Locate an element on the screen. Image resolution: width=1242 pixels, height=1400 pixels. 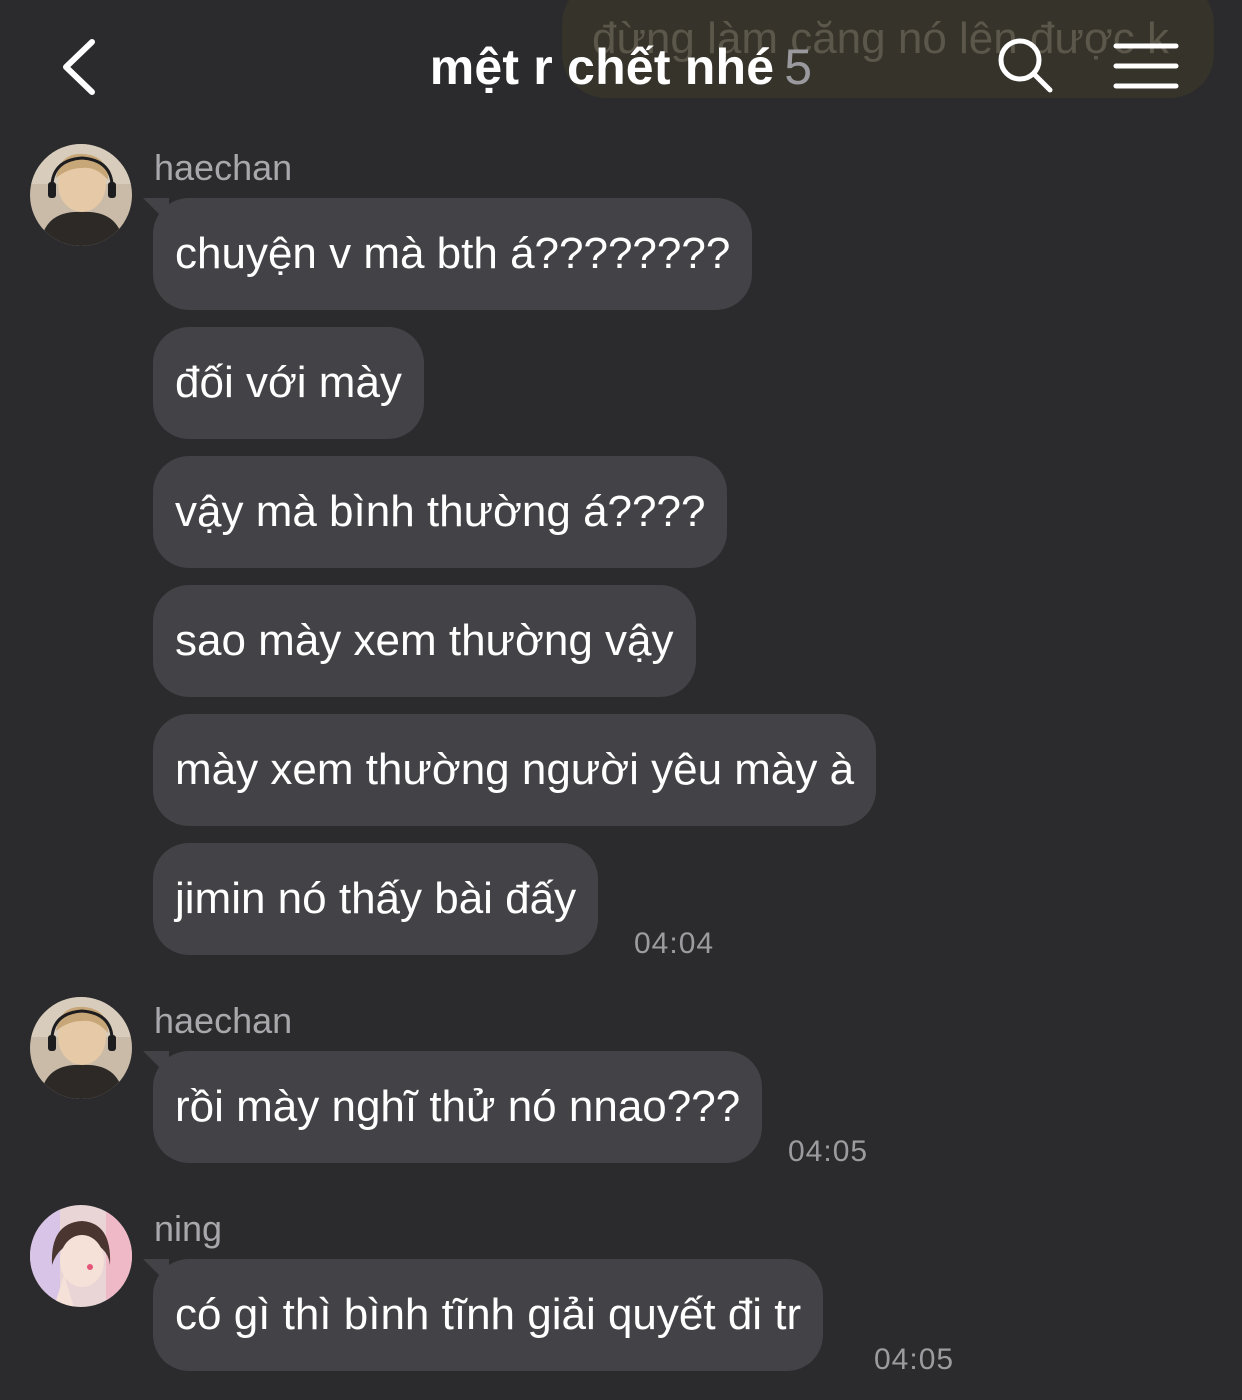
menu-icon is located at coordinates (1146, 66).